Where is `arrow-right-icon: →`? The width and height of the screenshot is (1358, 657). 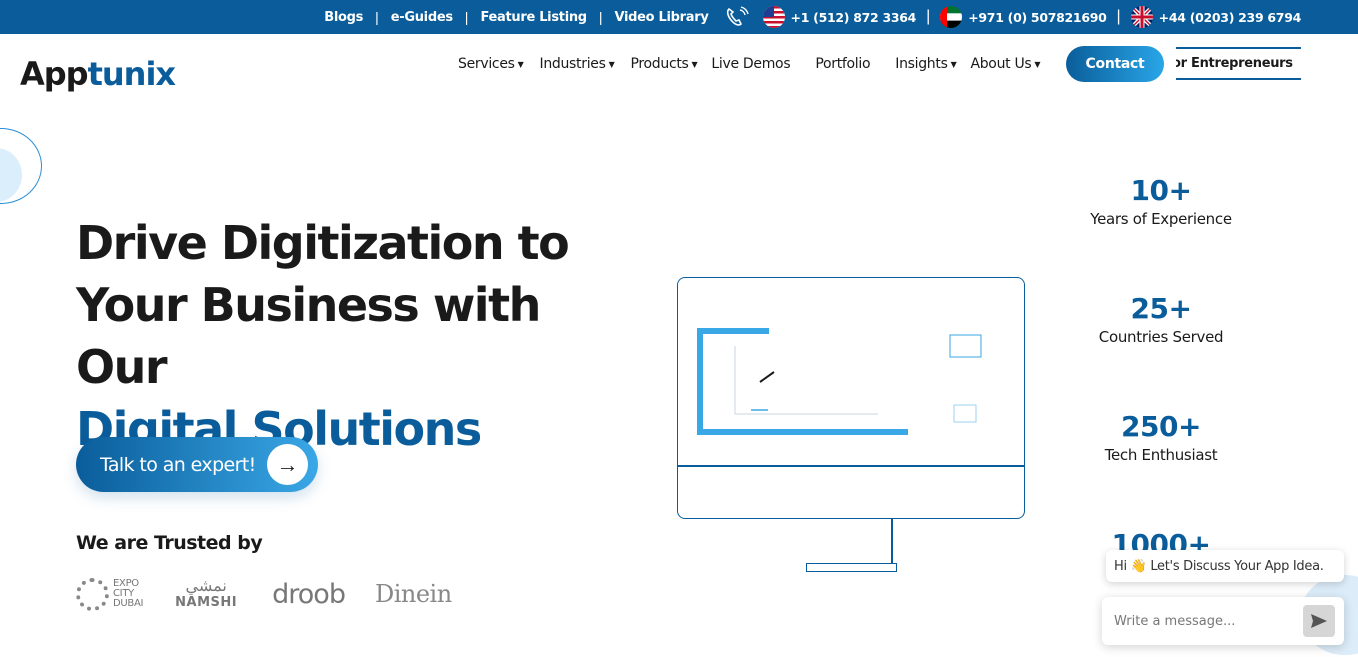
arrow-right-icon: → is located at coordinates (287, 464).